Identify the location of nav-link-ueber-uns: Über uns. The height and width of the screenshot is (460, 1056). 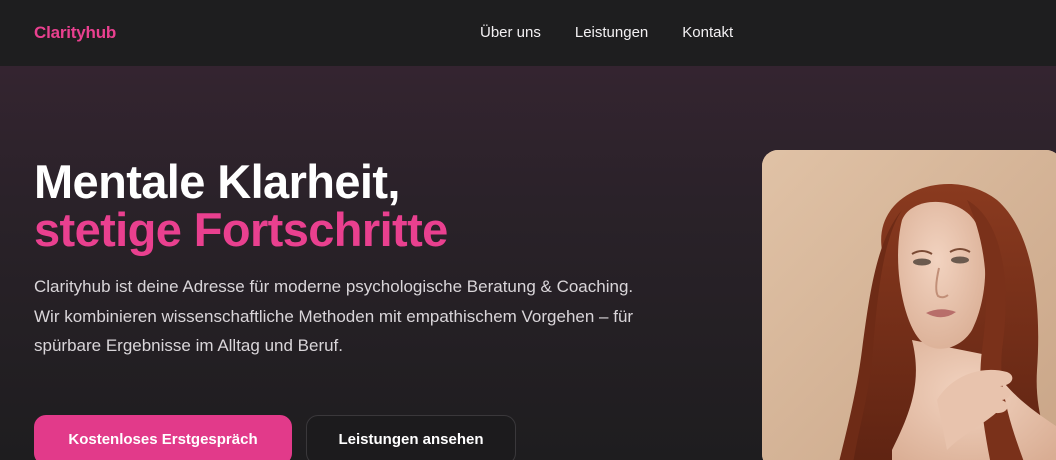
(510, 32).